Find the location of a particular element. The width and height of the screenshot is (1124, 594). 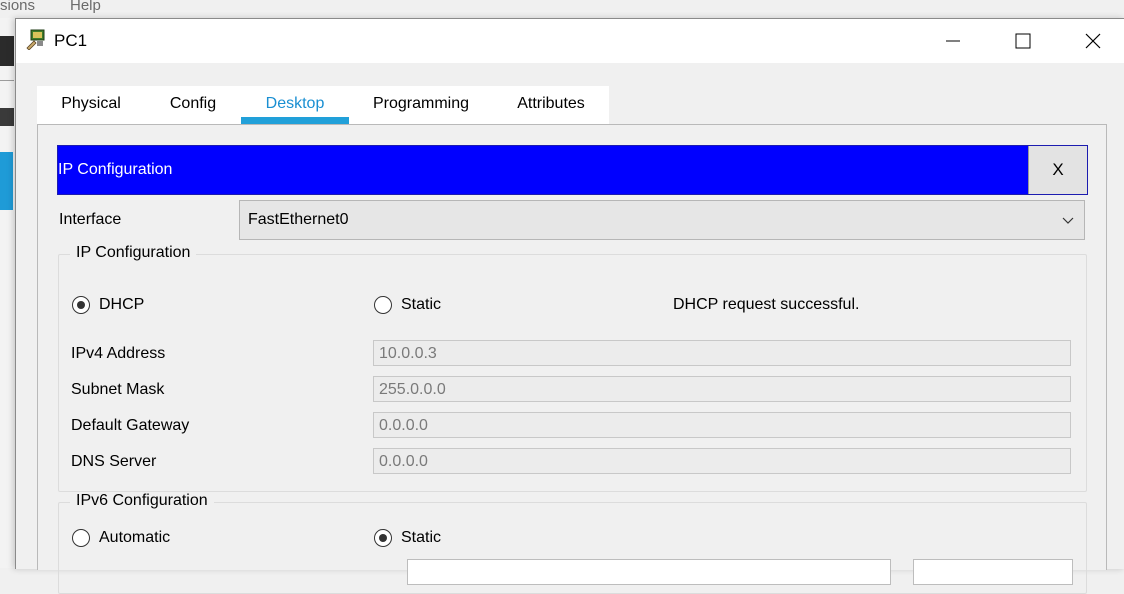

subnet-mask-field: 255.0.0.0 is located at coordinates (722, 389).